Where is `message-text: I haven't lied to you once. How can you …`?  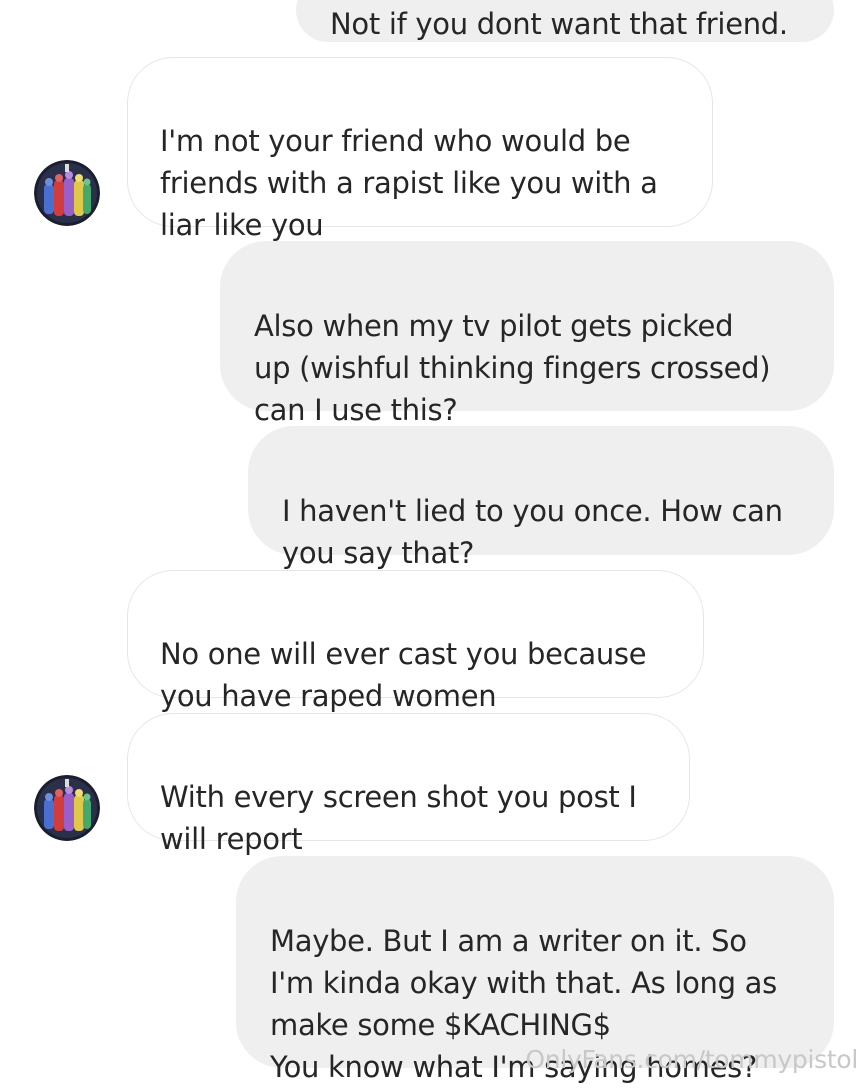
message-text: I haven't lied to you once. How can you … is located at coordinates (532, 532).